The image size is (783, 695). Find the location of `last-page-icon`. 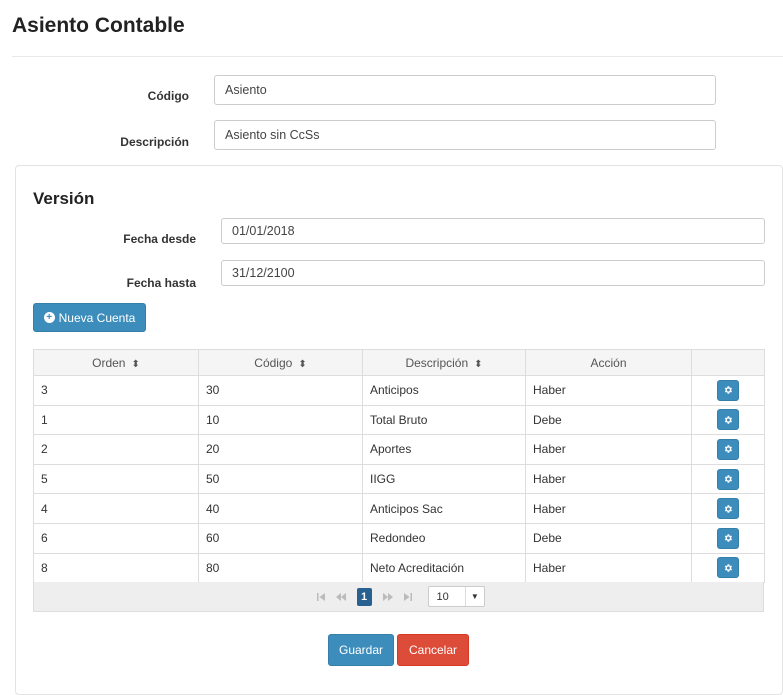

last-page-icon is located at coordinates (408, 597).